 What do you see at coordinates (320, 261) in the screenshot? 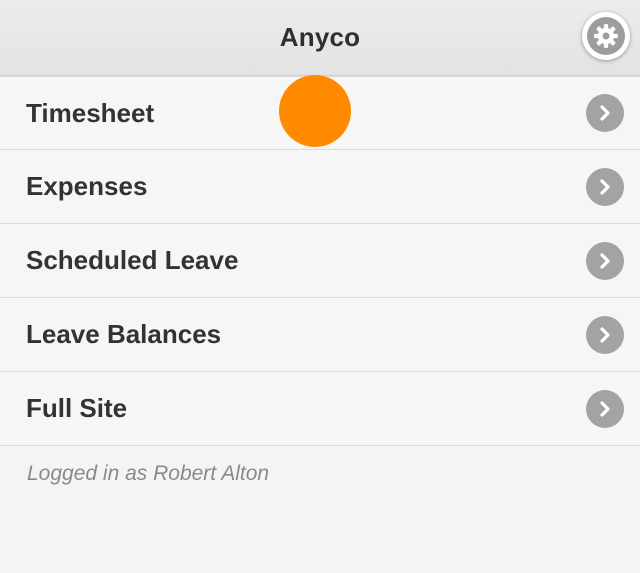
I see `menu-item-scheduled-leave: Scheduled Leave` at bounding box center [320, 261].